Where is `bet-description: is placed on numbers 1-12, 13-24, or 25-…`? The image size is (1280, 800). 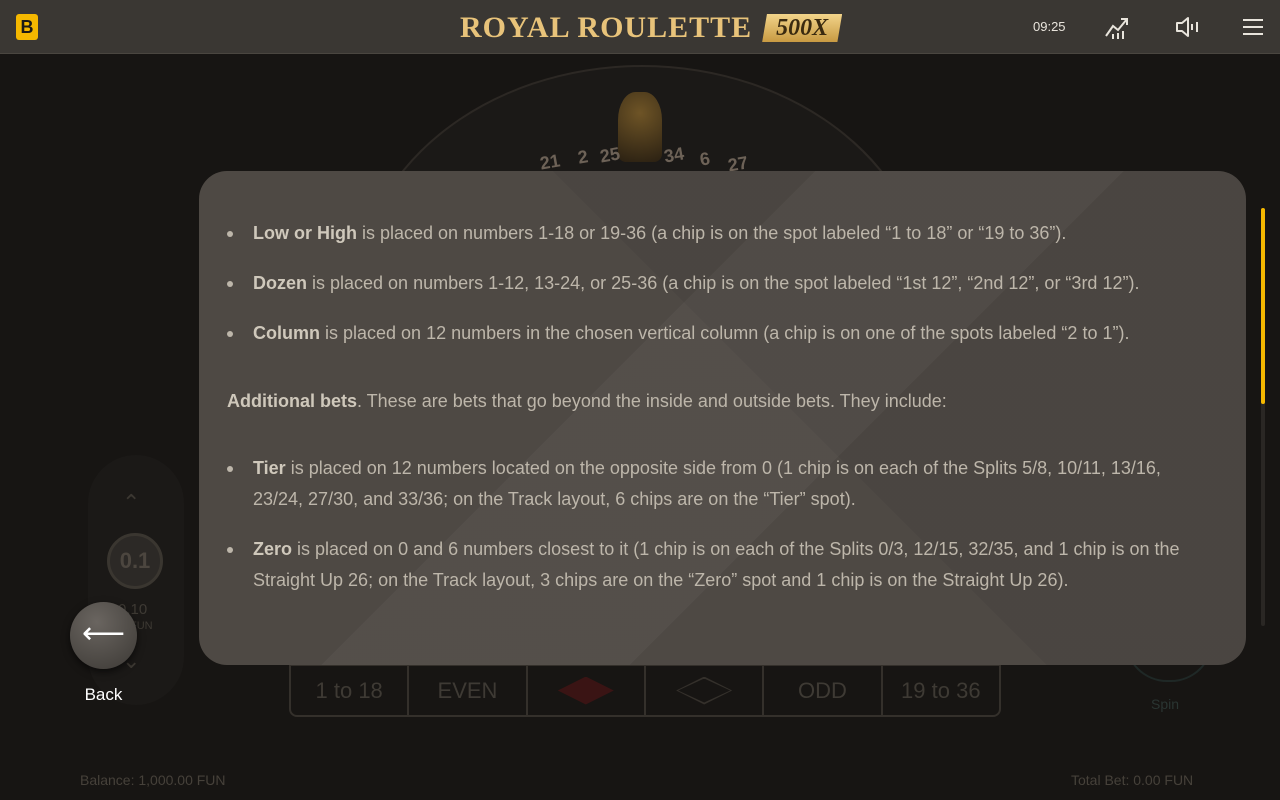 bet-description: is placed on numbers 1-12, 13-24, or 25-… is located at coordinates (723, 283).